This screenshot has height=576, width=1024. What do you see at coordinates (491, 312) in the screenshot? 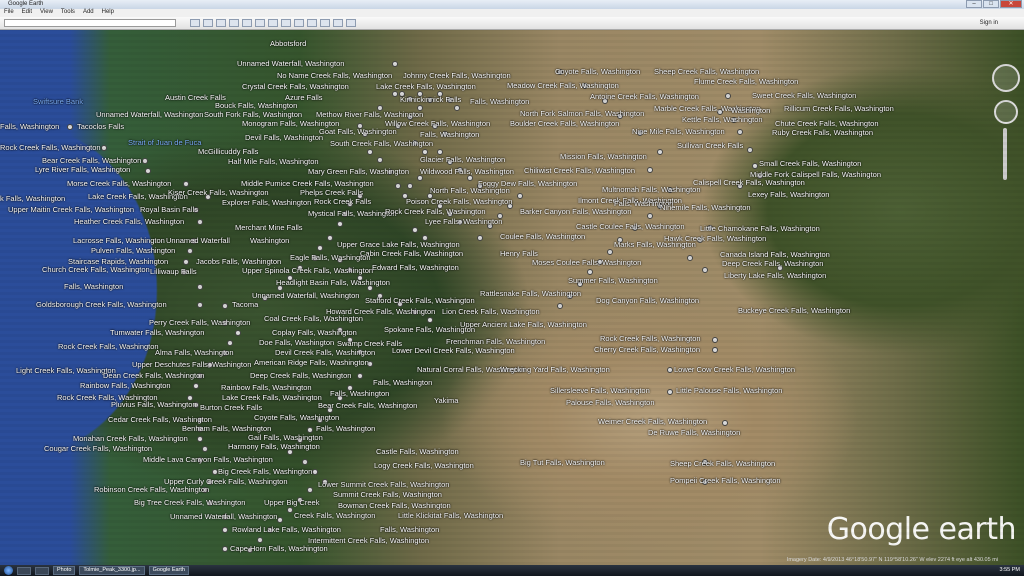
I see `map-label: Lion Creek Falls, Washington` at bounding box center [491, 312].